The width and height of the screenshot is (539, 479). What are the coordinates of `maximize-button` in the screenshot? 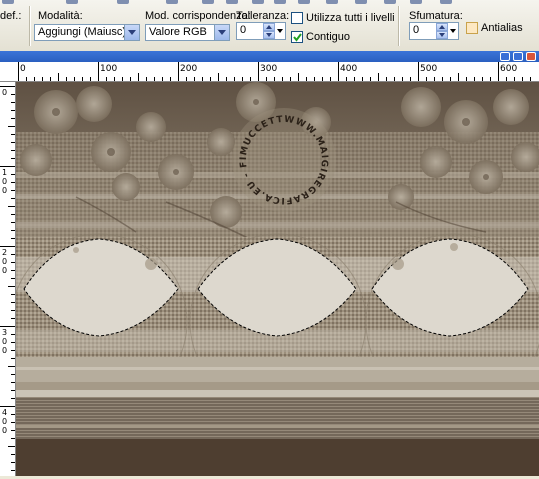 It's located at (518, 56).